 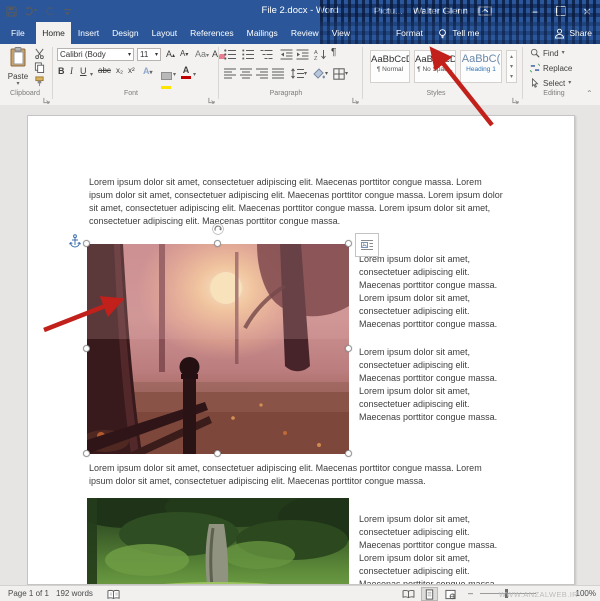 What do you see at coordinates (589, 93) in the screenshot?
I see `collapse-ribbon-icon: ⌃` at bounding box center [589, 93].